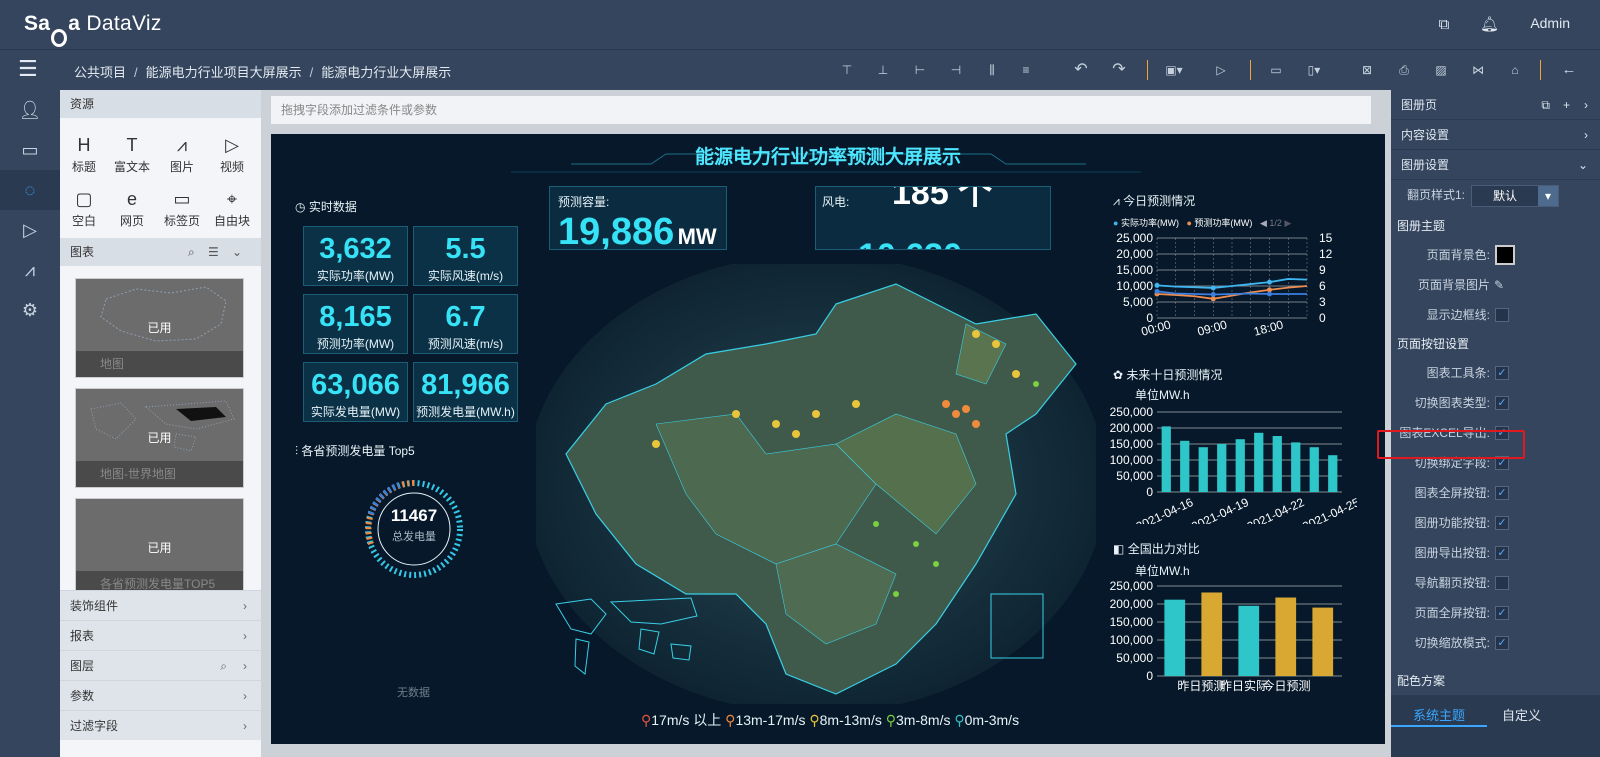 This screenshot has height=757, width=1600. Describe the element at coordinates (821, 110) in the screenshot. I see `filter-dropzone: 拖拽字段添加过滤条件或参数` at that location.